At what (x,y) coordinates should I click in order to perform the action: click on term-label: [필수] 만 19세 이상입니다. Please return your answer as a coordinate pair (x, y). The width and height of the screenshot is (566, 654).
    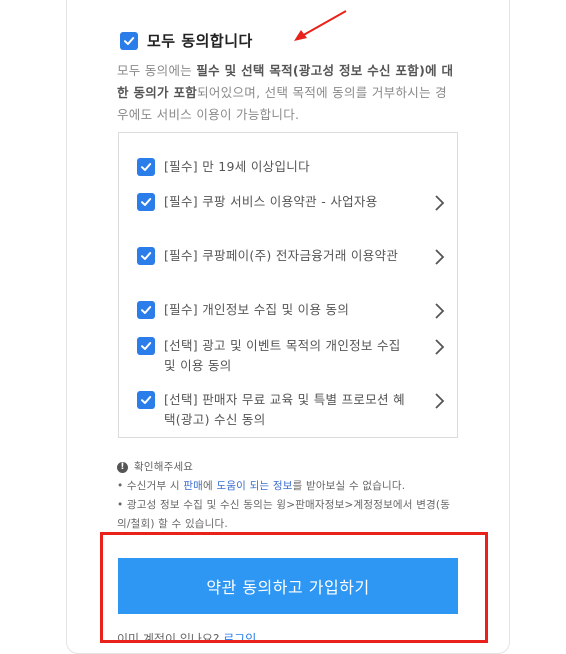
    Looking at the image, I should click on (237, 166).